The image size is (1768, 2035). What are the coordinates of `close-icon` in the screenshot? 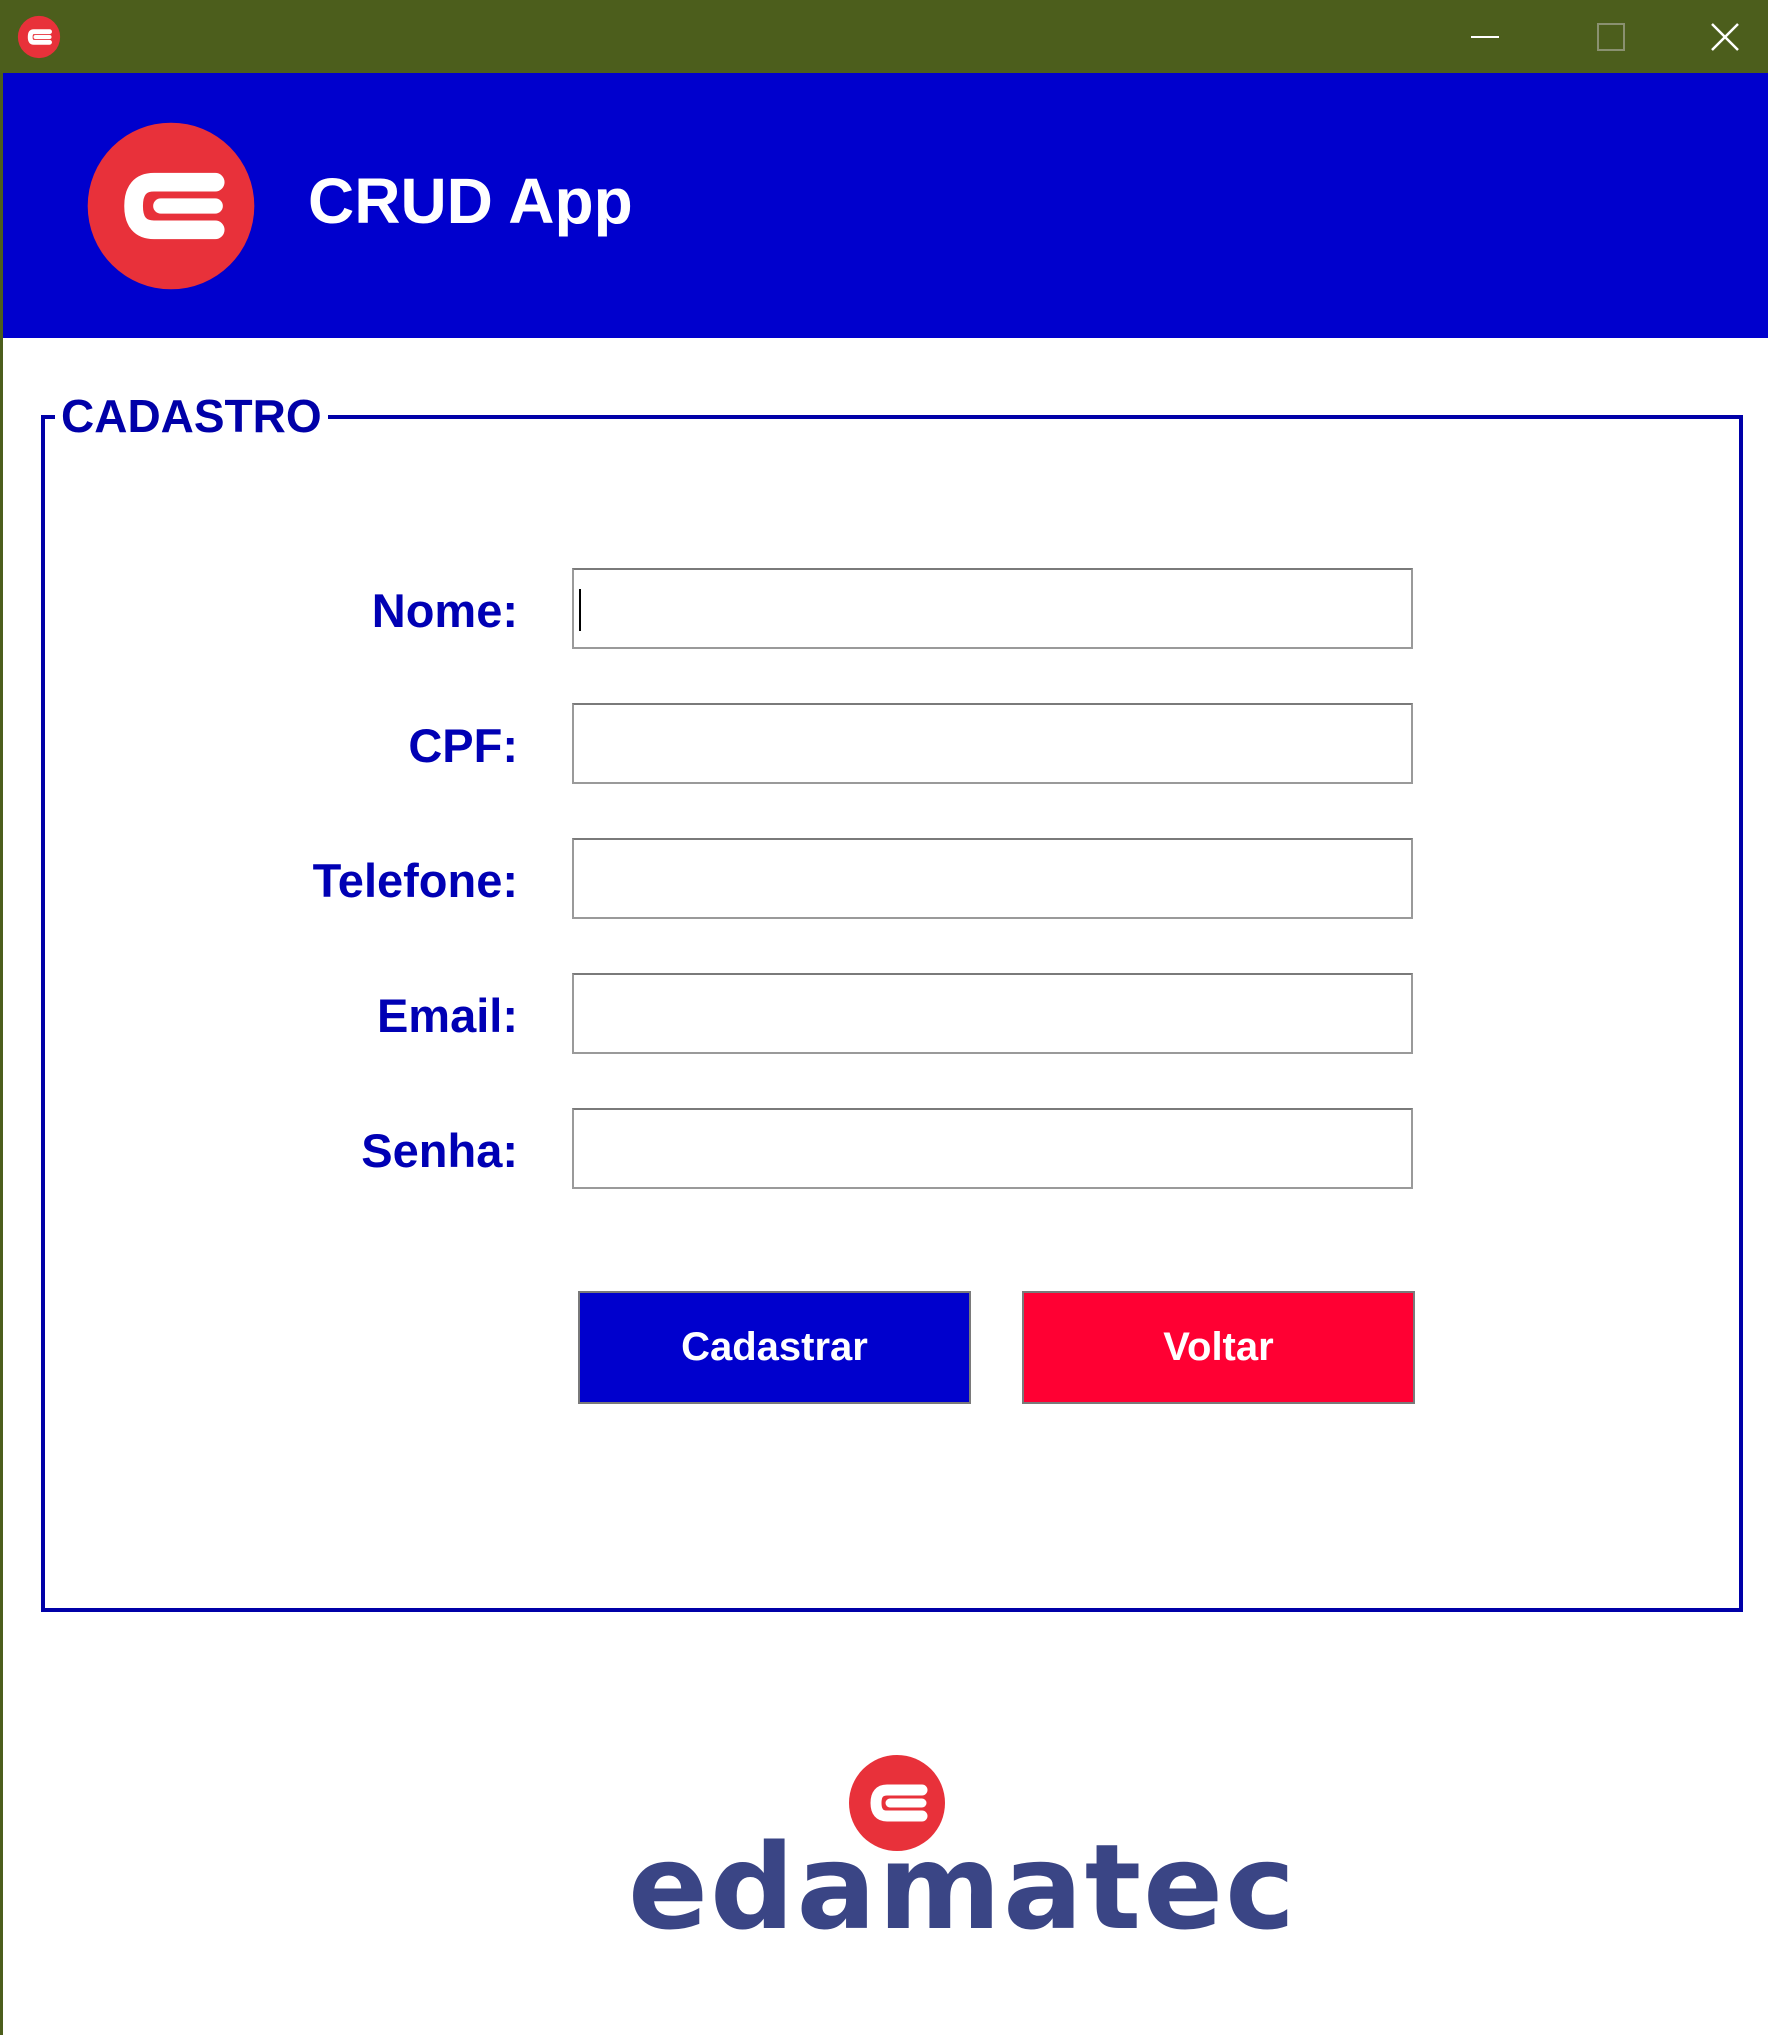 It's located at (1725, 36).